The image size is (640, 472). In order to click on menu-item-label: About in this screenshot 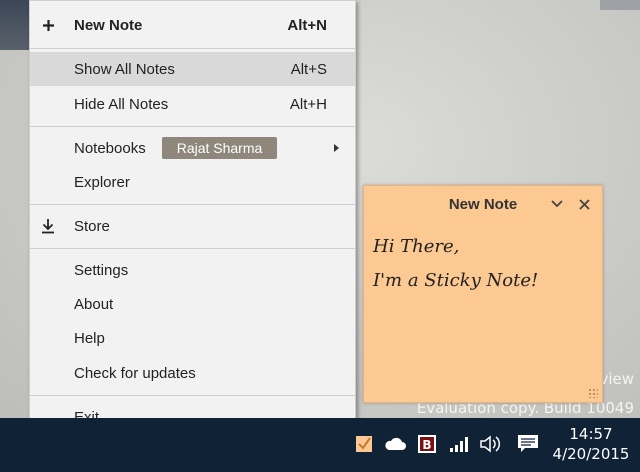, I will do `click(94, 304)`.